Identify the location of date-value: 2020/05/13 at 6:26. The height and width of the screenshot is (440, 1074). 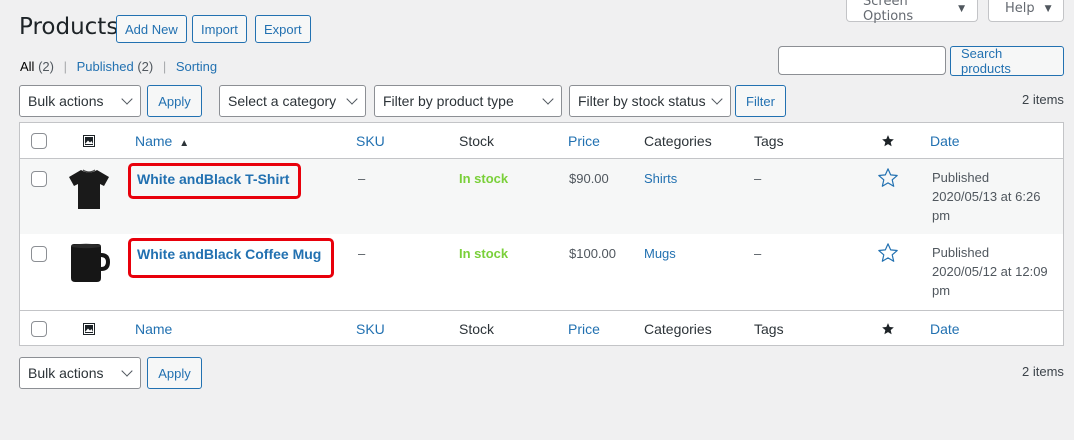
(986, 196).